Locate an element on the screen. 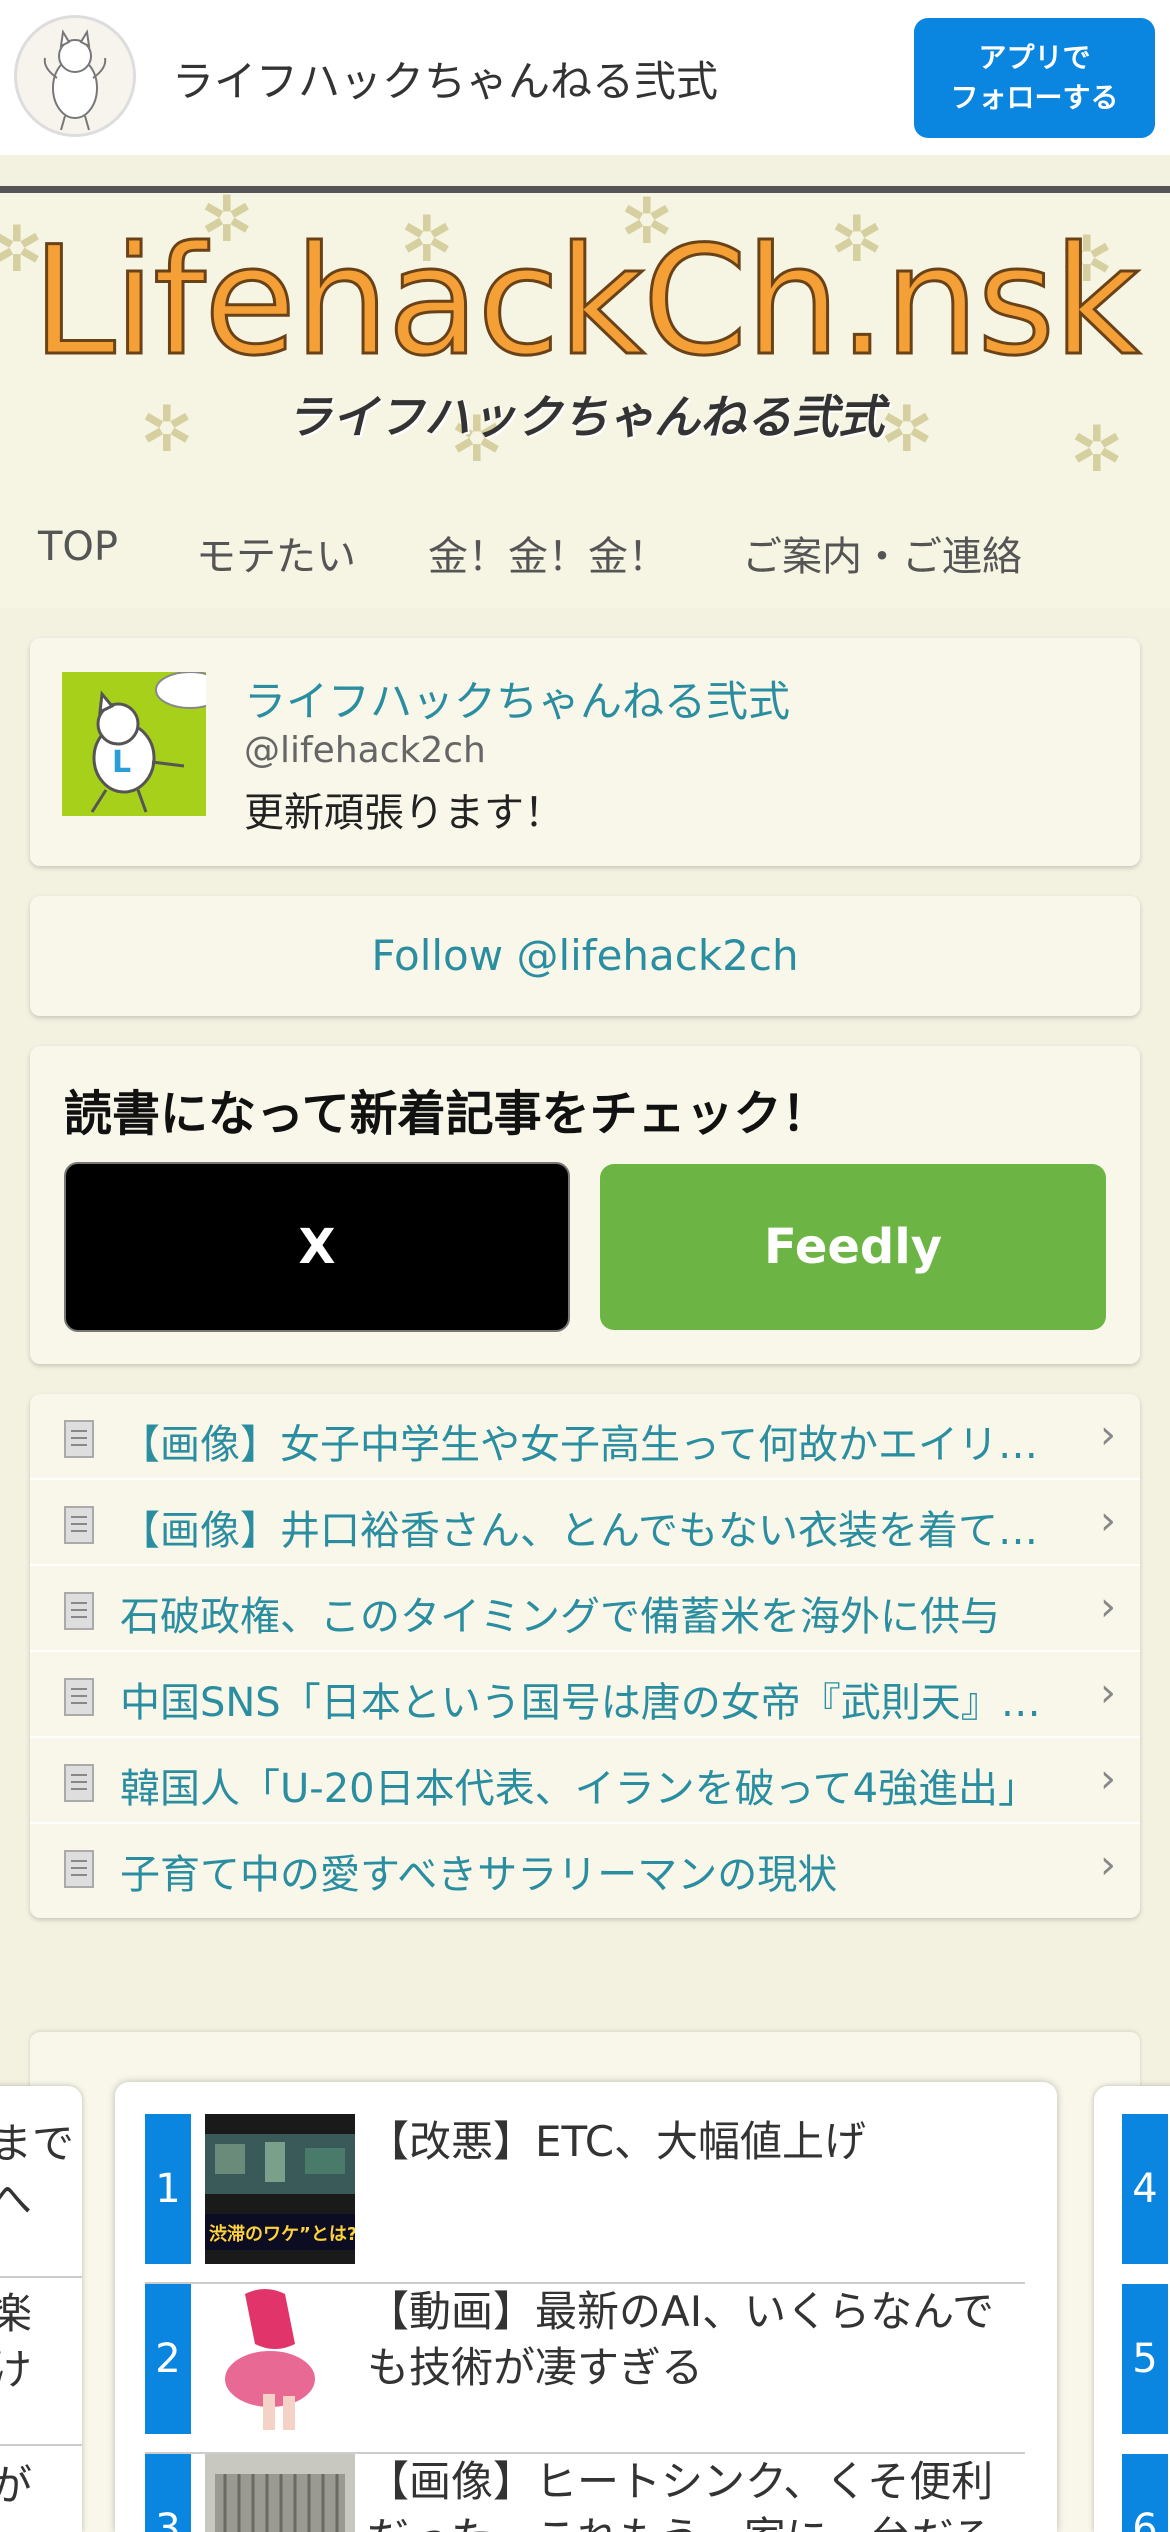 The image size is (1170, 2532). list-item: 【画像】女子中学生や女子高生って何故かエイリアンを › is located at coordinates (585, 1437).